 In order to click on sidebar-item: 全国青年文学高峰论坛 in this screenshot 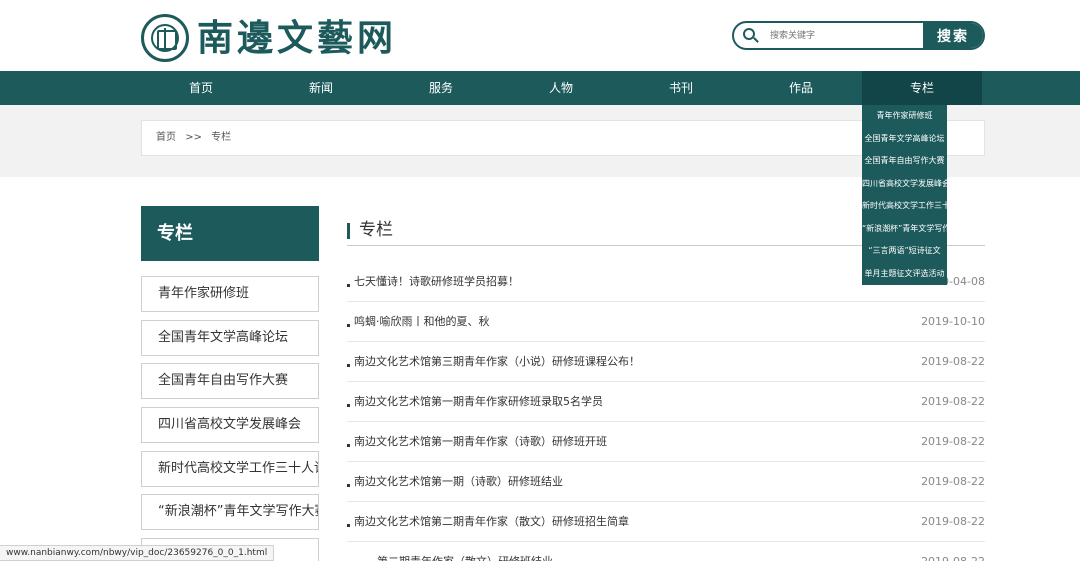, I will do `click(230, 338)`.